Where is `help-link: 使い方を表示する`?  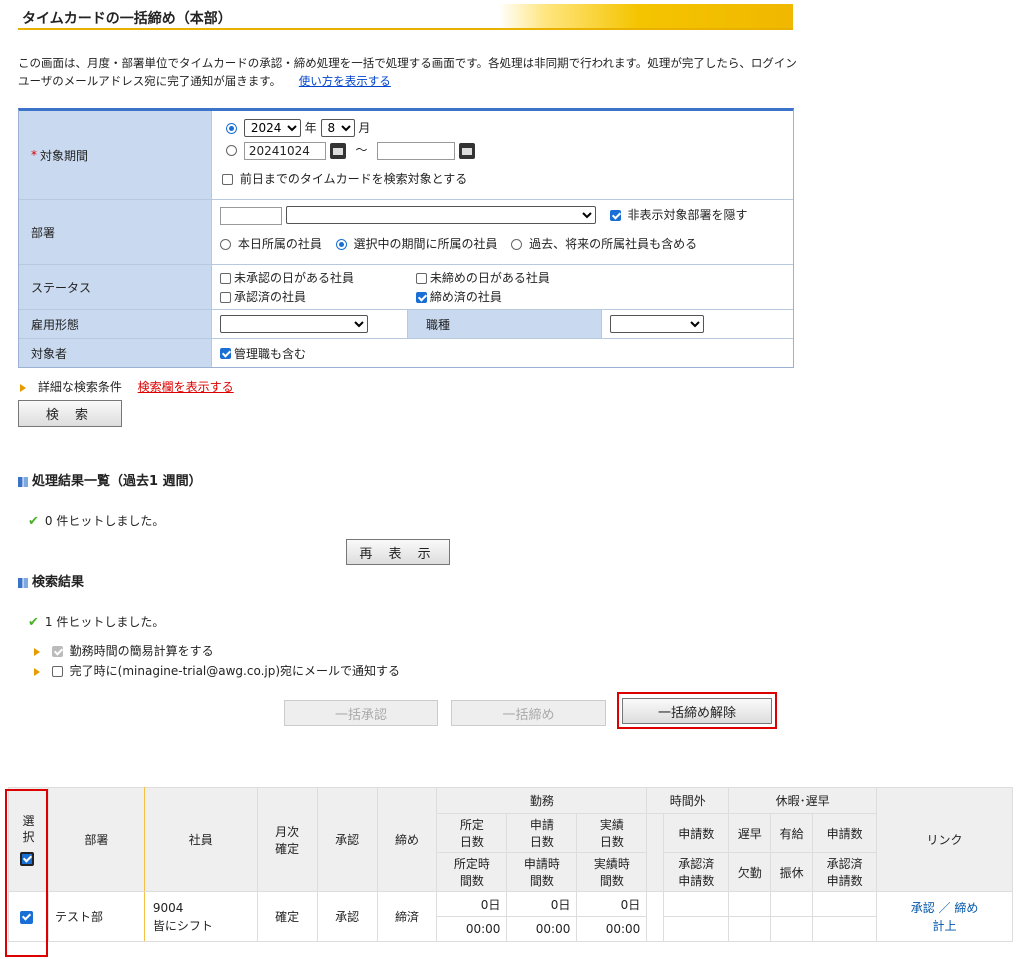
help-link: 使い方を表示する is located at coordinates (345, 81).